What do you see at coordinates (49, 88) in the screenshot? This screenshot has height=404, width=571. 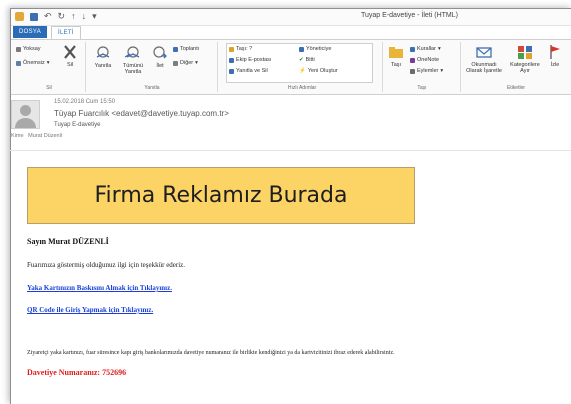 I see `delete-group-label: Sil` at bounding box center [49, 88].